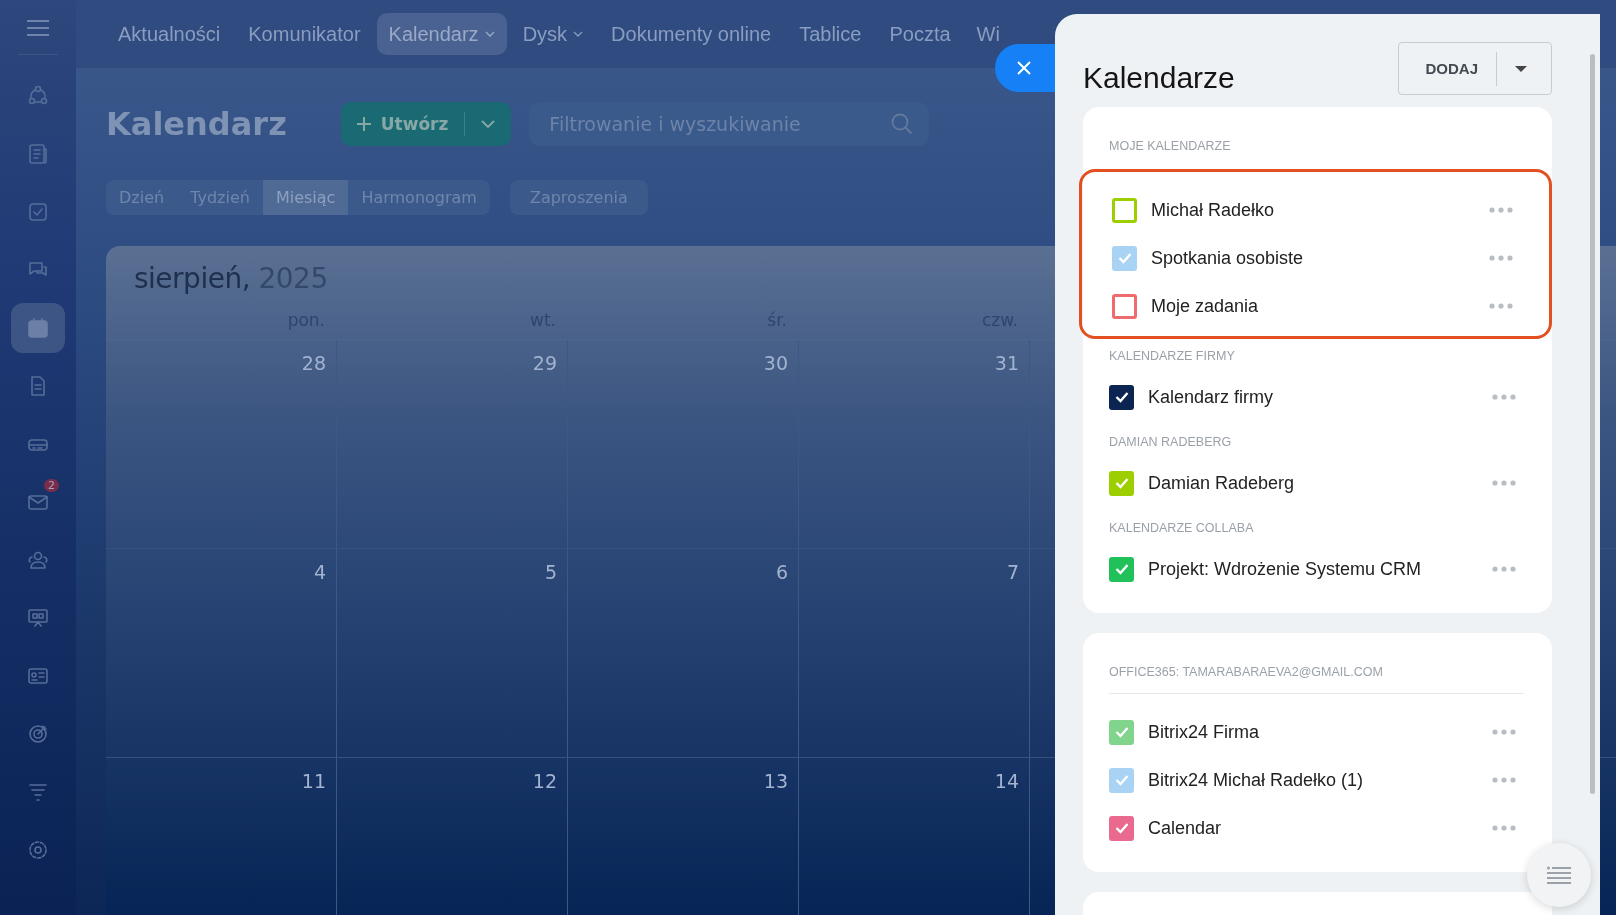 This screenshot has height=915, width=1616. I want to click on sidebar-item: 2, so click(38, 502).